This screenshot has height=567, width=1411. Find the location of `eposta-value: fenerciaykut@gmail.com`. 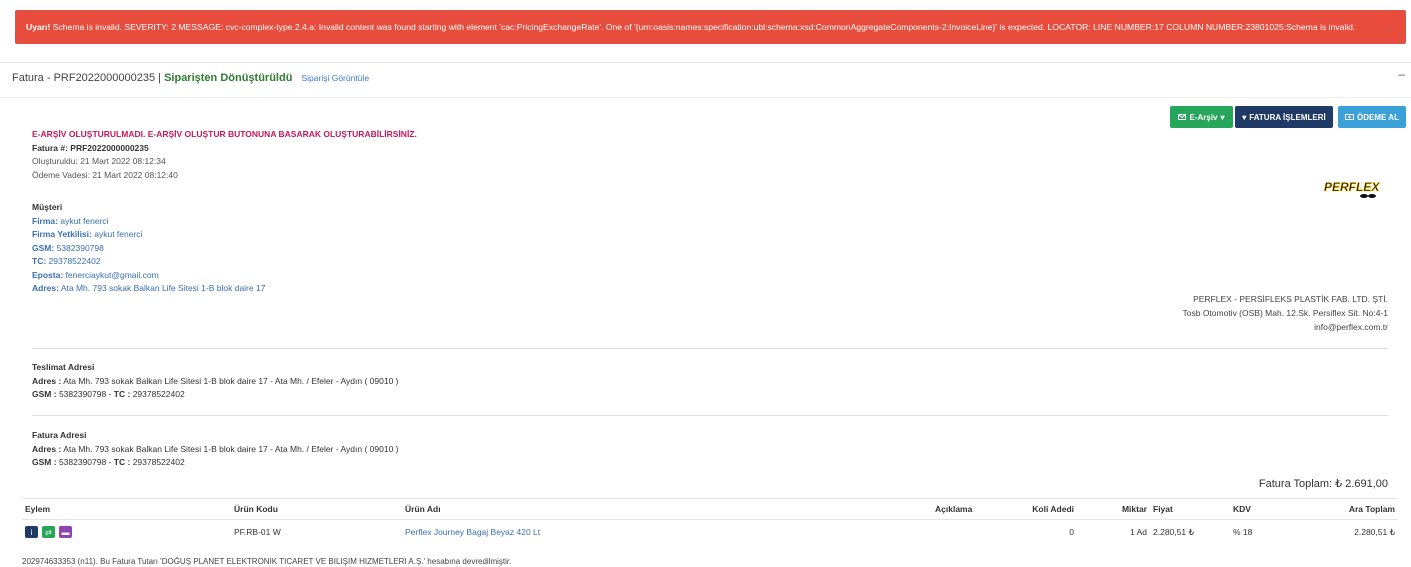

eposta-value: fenerciaykut@gmail.com is located at coordinates (112, 274).